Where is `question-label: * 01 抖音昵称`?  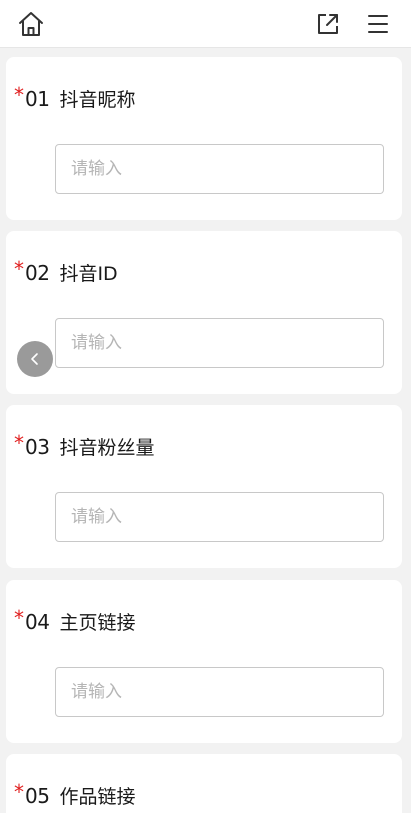 question-label: * 01 抖音昵称 is located at coordinates (74, 98).